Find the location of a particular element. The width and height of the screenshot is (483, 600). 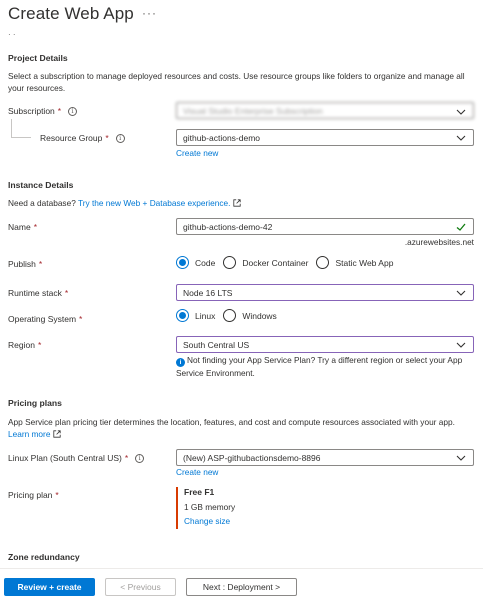

pricing-plan-summary: Free F1 1 GB memory Change size is located at coordinates (205, 508).